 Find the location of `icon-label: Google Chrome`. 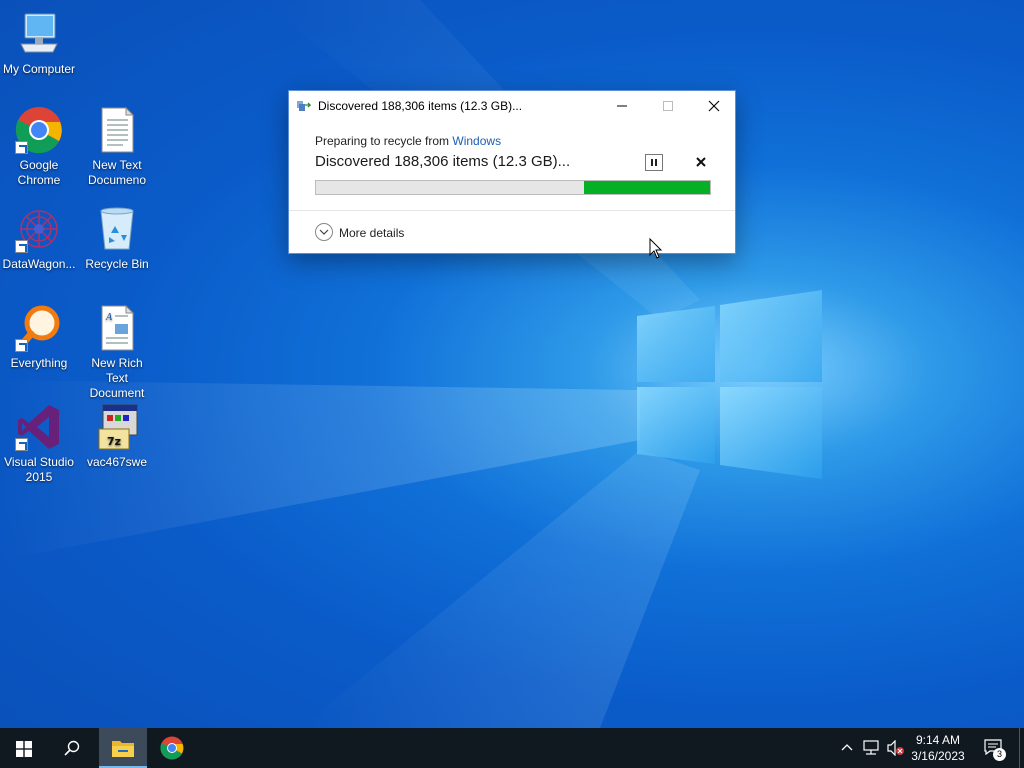

icon-label: Google Chrome is located at coordinates (39, 172).